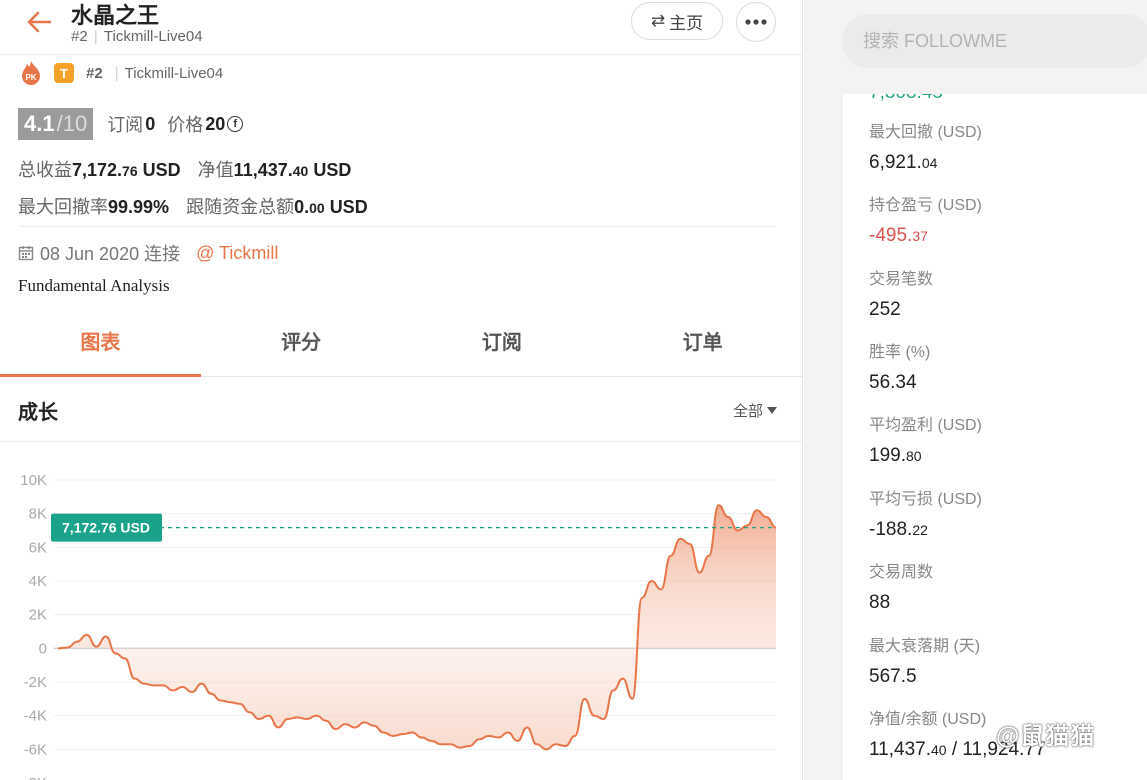  I want to click on tab-orders: 订单, so click(702, 345).